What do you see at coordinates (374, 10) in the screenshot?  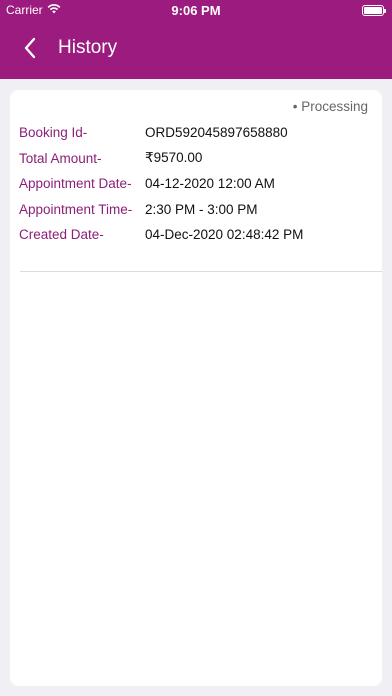 I see `battery-icon` at bounding box center [374, 10].